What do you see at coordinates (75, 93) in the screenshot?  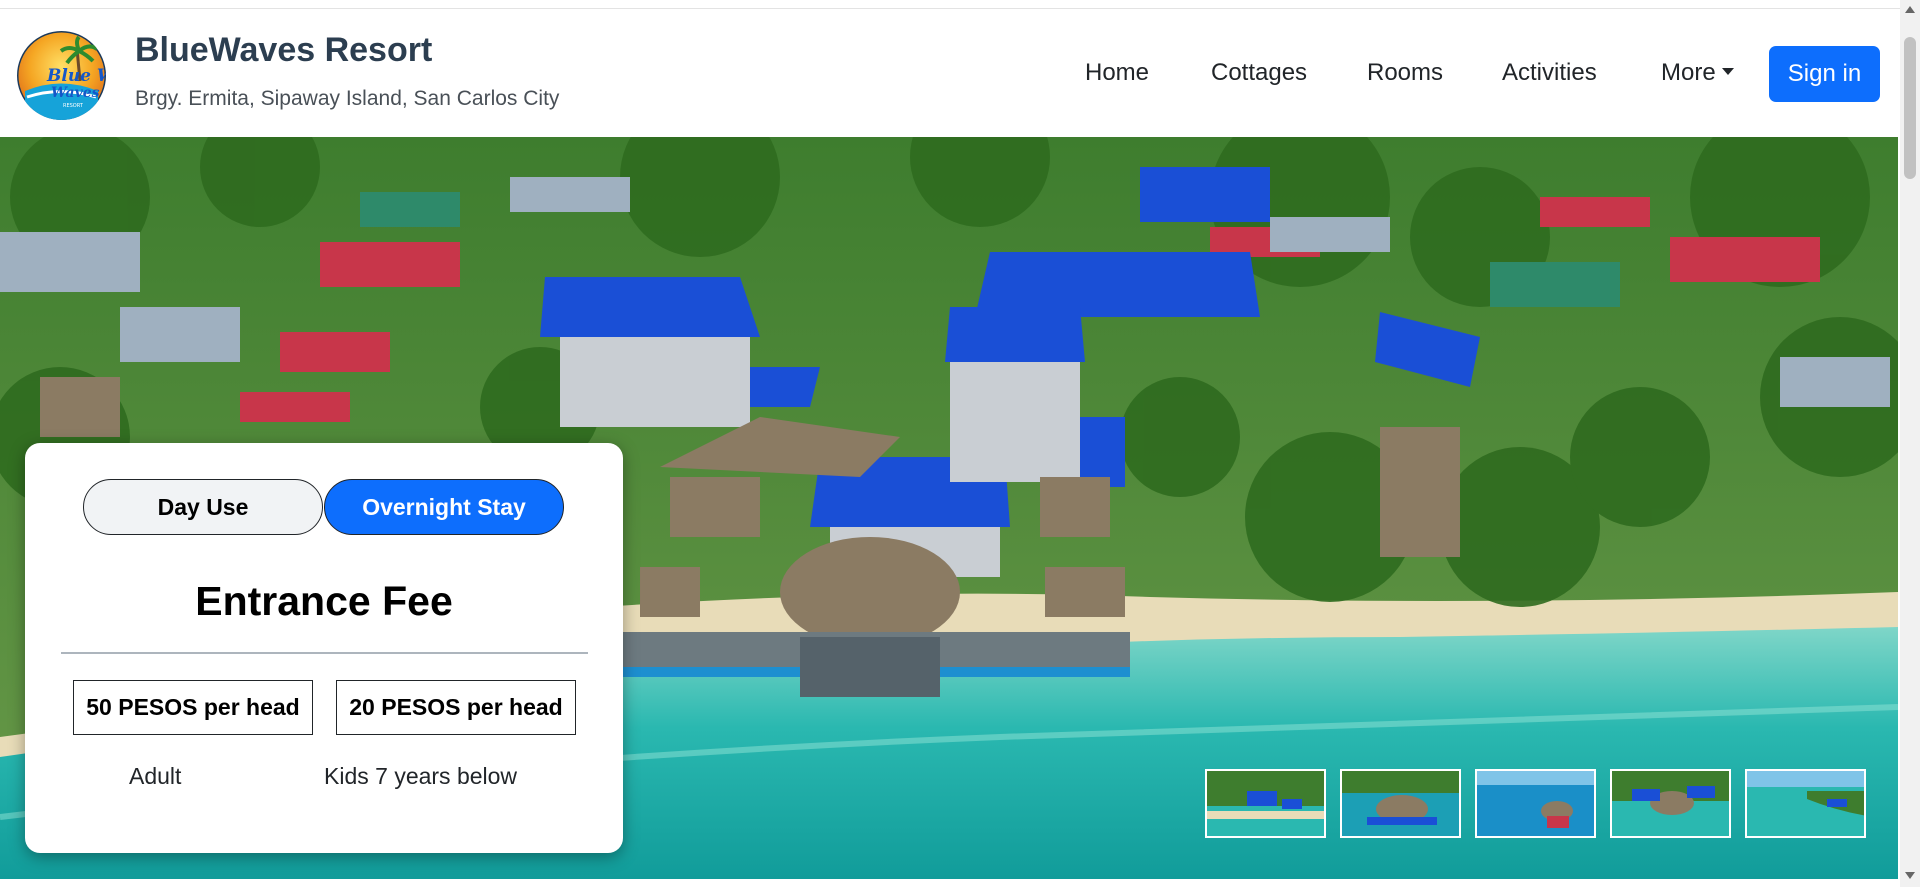 I see `svg-text: Waves` at bounding box center [75, 93].